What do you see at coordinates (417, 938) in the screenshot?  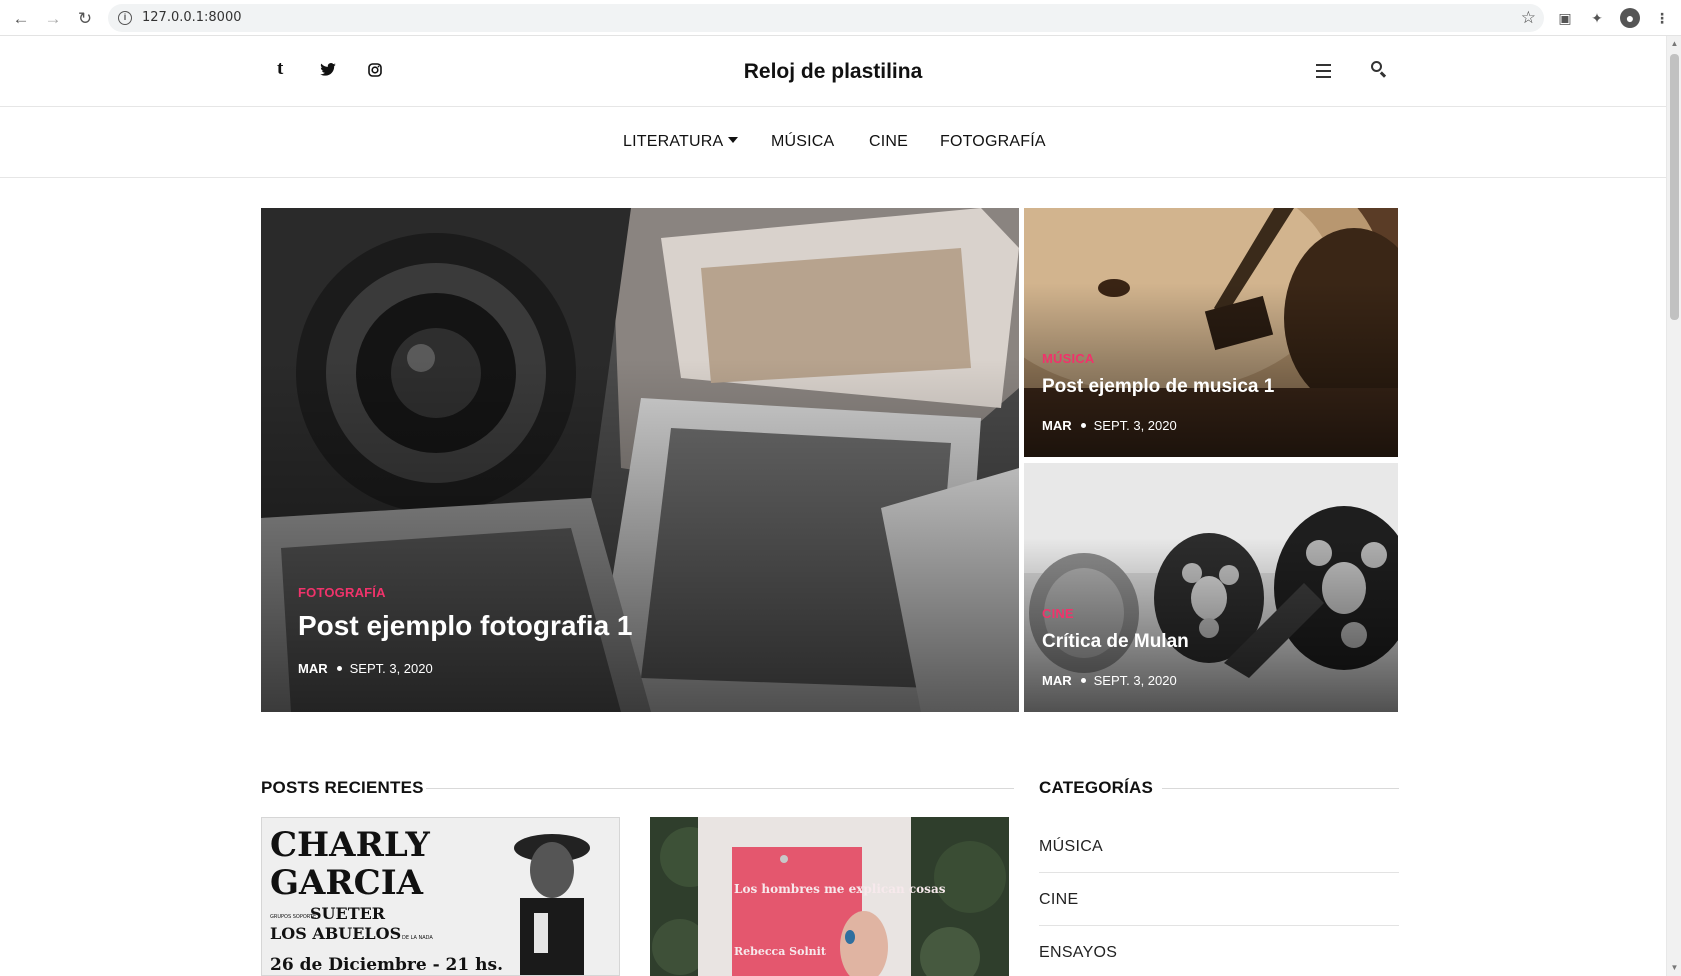 I see `poster-band-2-suffix: DE LA NADA` at bounding box center [417, 938].